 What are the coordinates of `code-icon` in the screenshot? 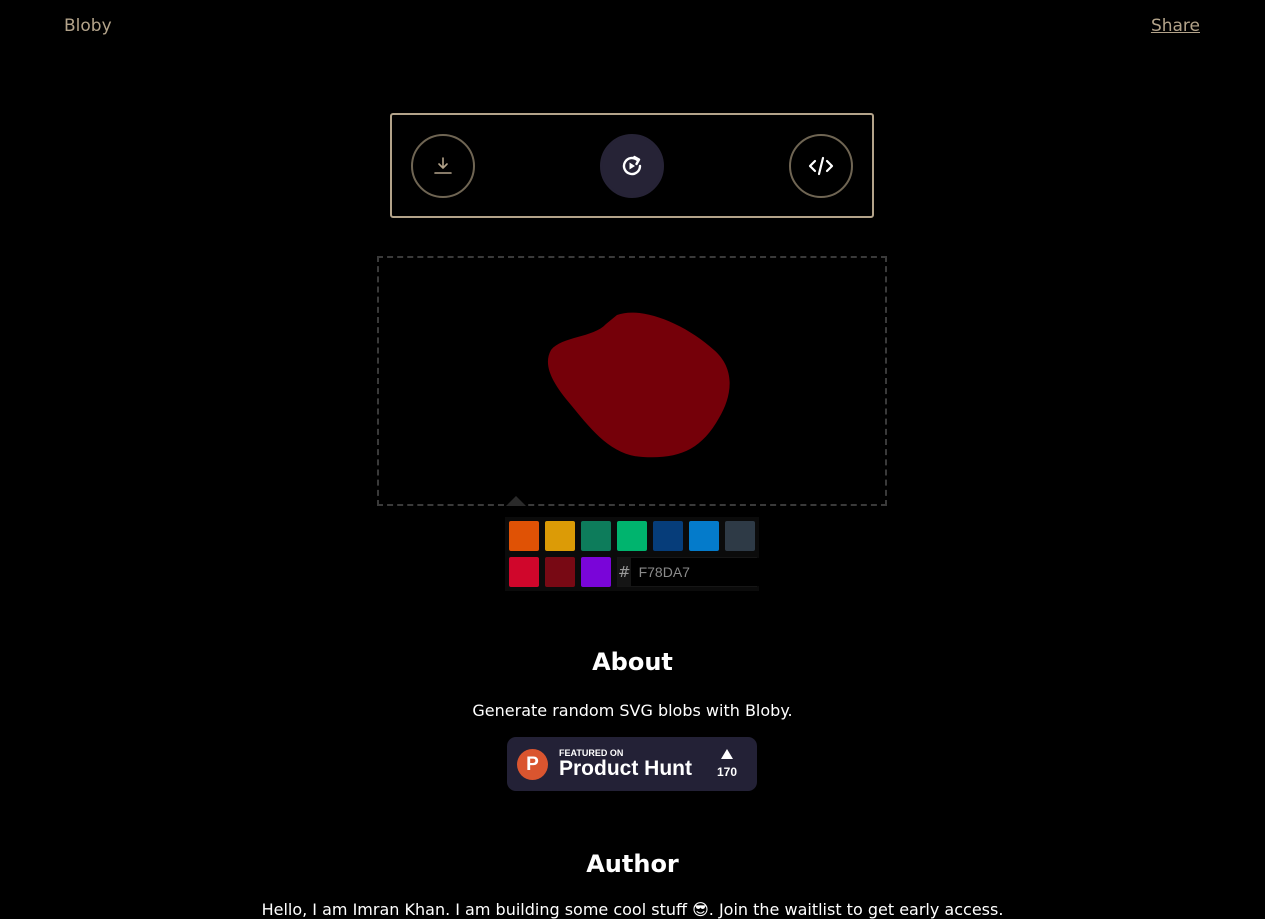 It's located at (821, 166).